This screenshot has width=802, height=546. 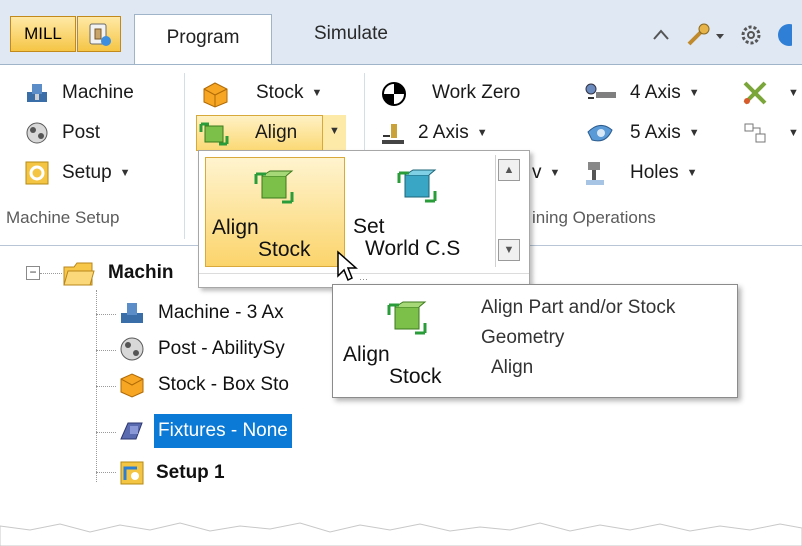 I want to click on tree-item-fixtures: Fixtures - None, so click(x=205, y=431).